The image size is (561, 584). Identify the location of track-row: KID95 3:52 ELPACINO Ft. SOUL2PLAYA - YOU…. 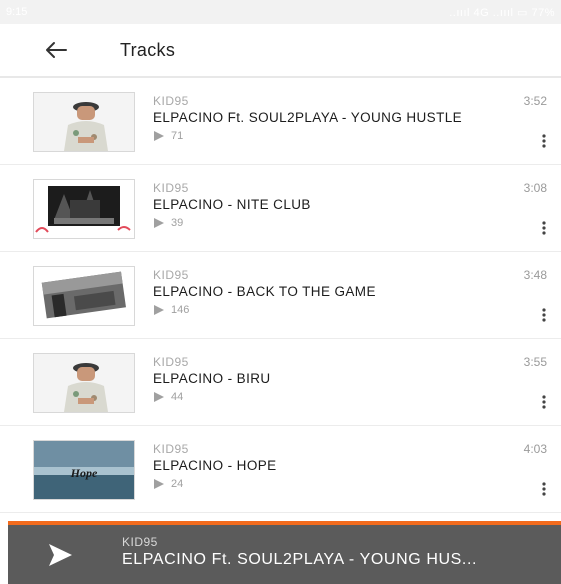
(280, 121).